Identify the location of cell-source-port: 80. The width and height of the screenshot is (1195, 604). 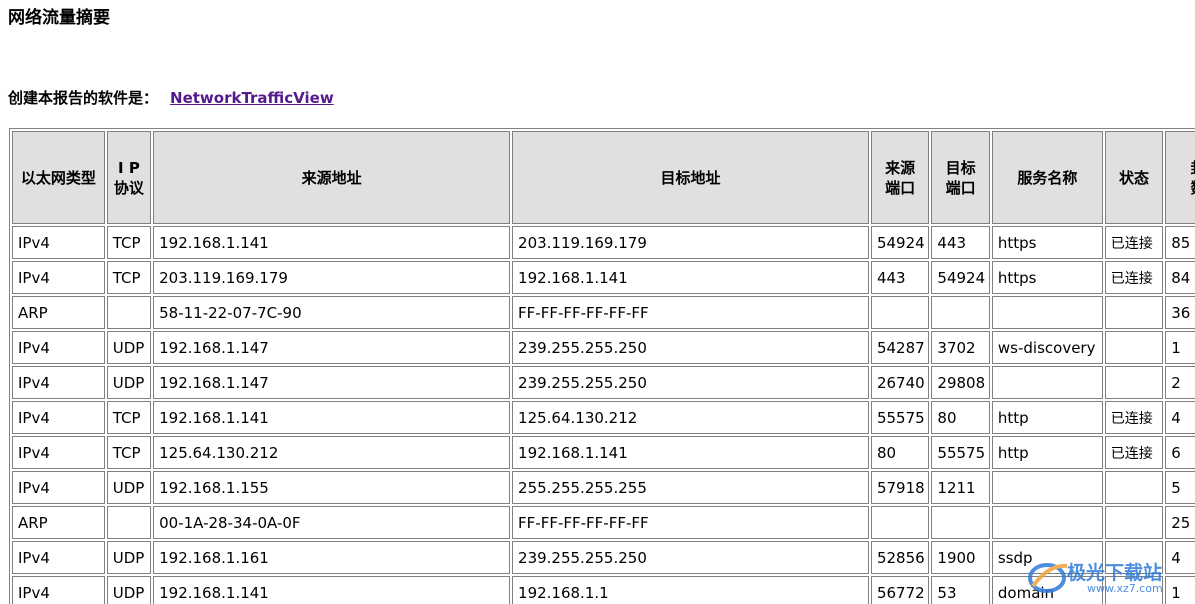
(900, 452).